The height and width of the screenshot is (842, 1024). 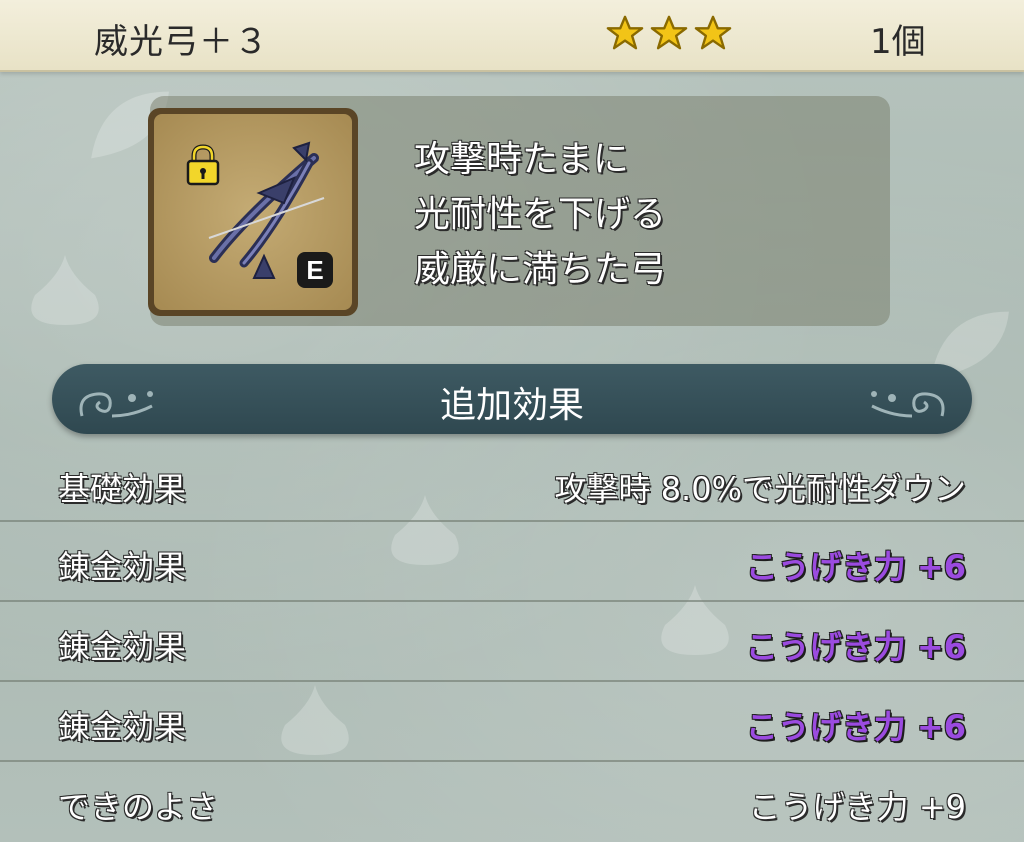 What do you see at coordinates (760, 489) in the screenshot?
I see `effect-value: 攻撃時 8.0%で光耐性ダウン` at bounding box center [760, 489].